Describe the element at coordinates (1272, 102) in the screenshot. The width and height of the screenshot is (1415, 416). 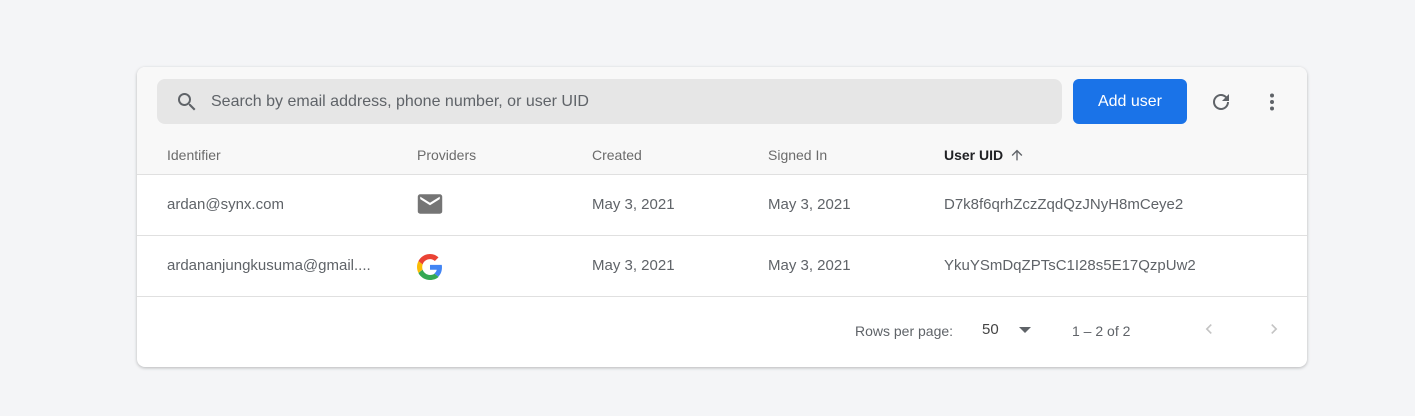
I see `more-vert-icon` at that location.